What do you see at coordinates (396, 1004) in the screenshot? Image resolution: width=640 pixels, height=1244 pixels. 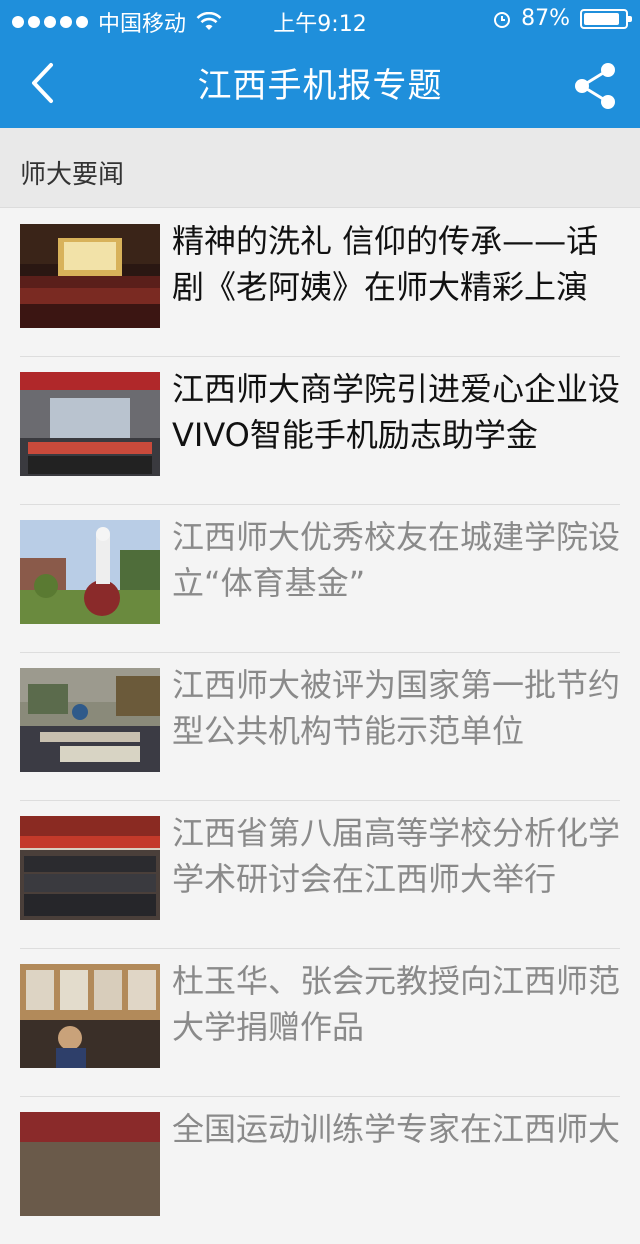 I see `article-title: 杜玉华、张会元教授向江西师范大学捐赠作品` at bounding box center [396, 1004].